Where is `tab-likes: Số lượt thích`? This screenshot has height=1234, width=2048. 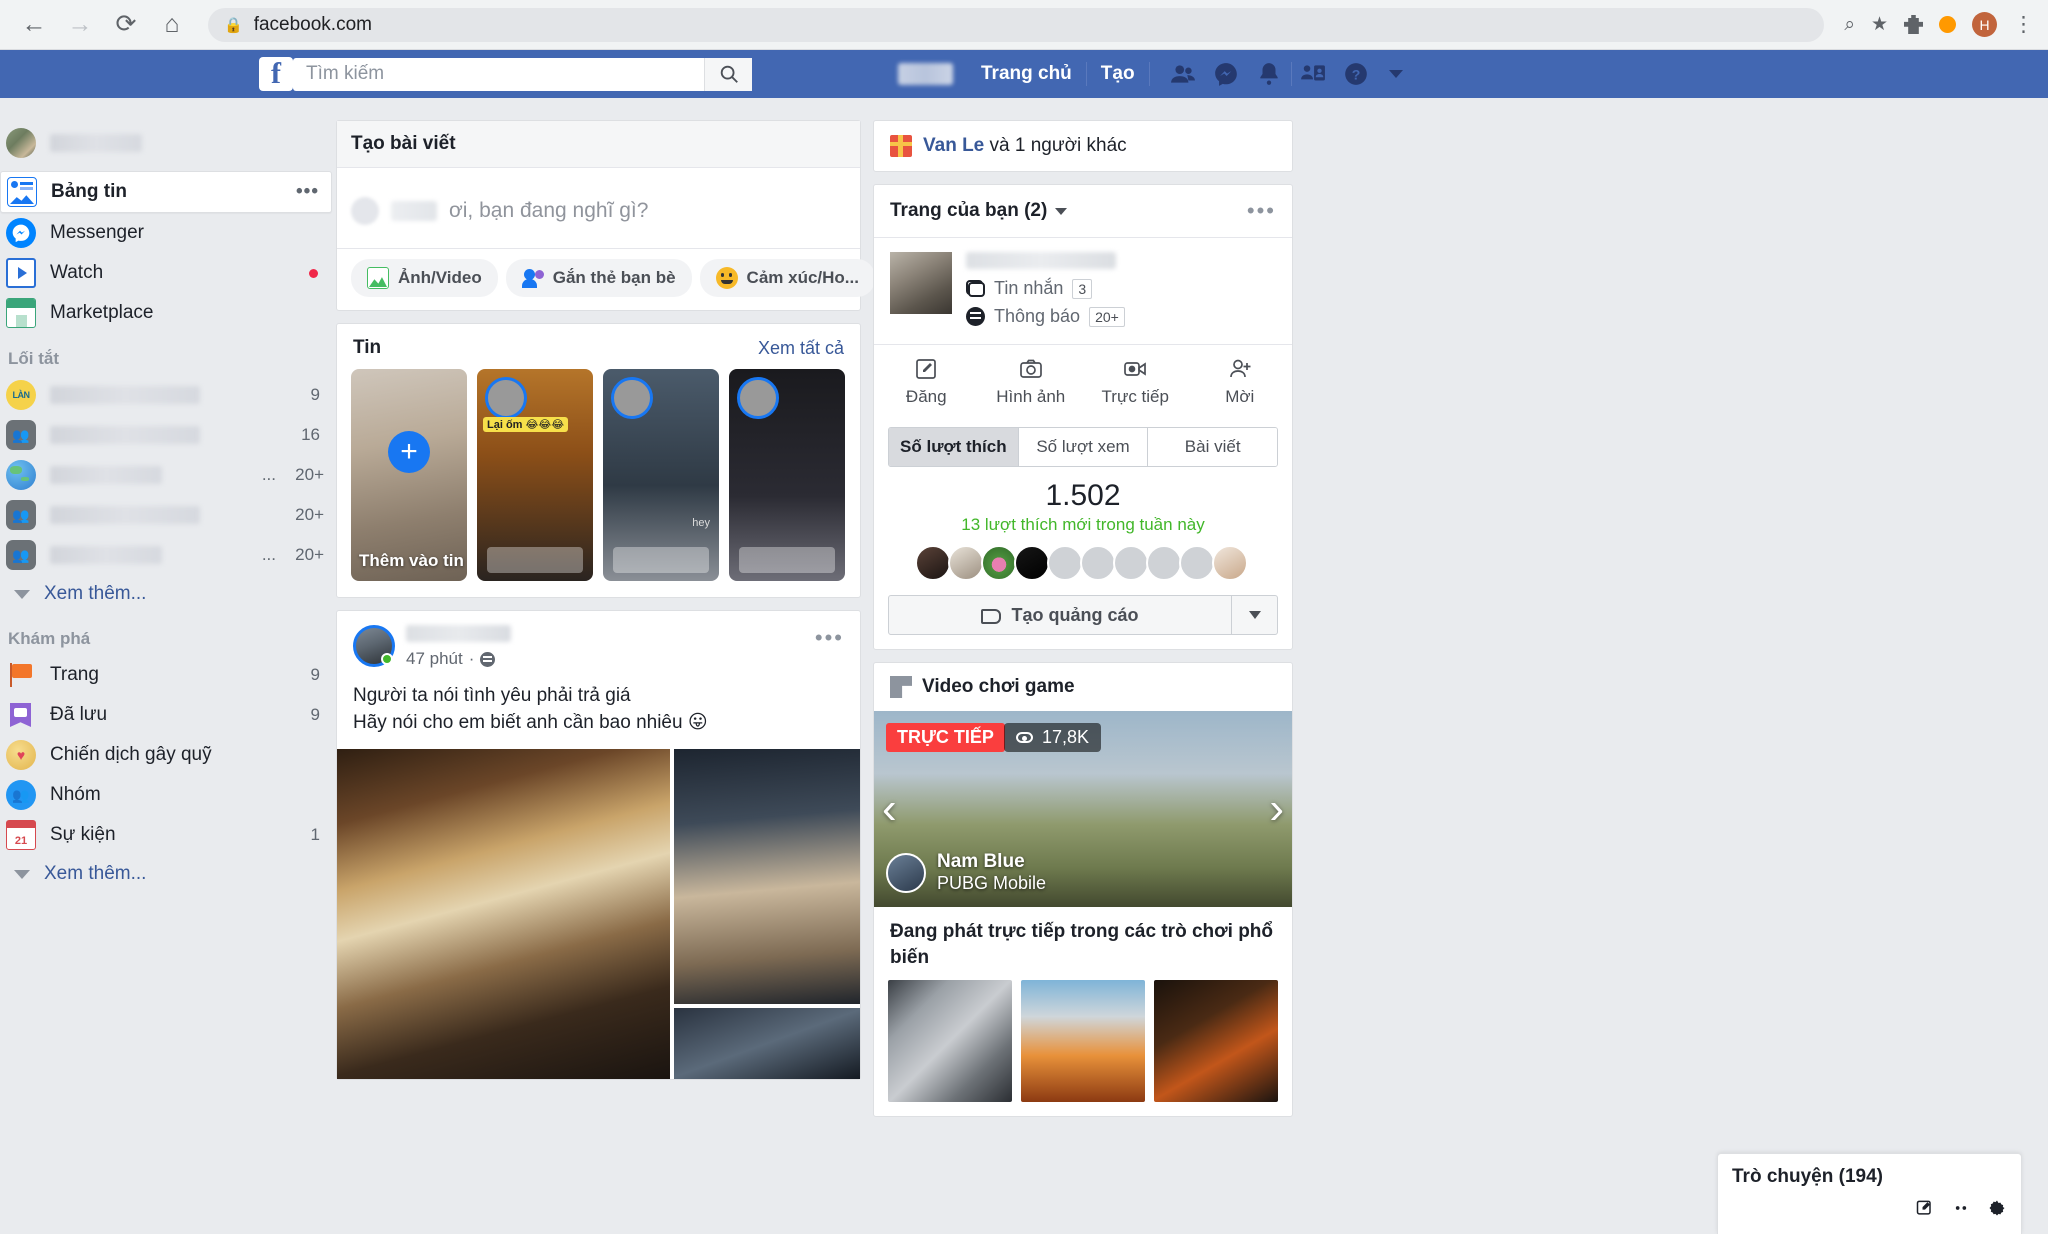
tab-likes: Số lượt thích is located at coordinates (954, 447).